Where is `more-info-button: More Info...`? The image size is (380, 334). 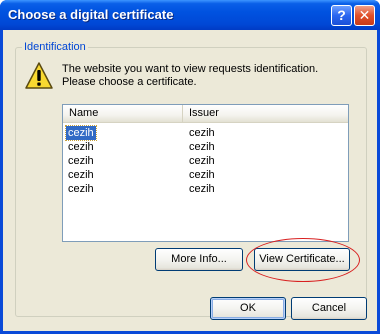 more-info-button: More Info... is located at coordinates (199, 259).